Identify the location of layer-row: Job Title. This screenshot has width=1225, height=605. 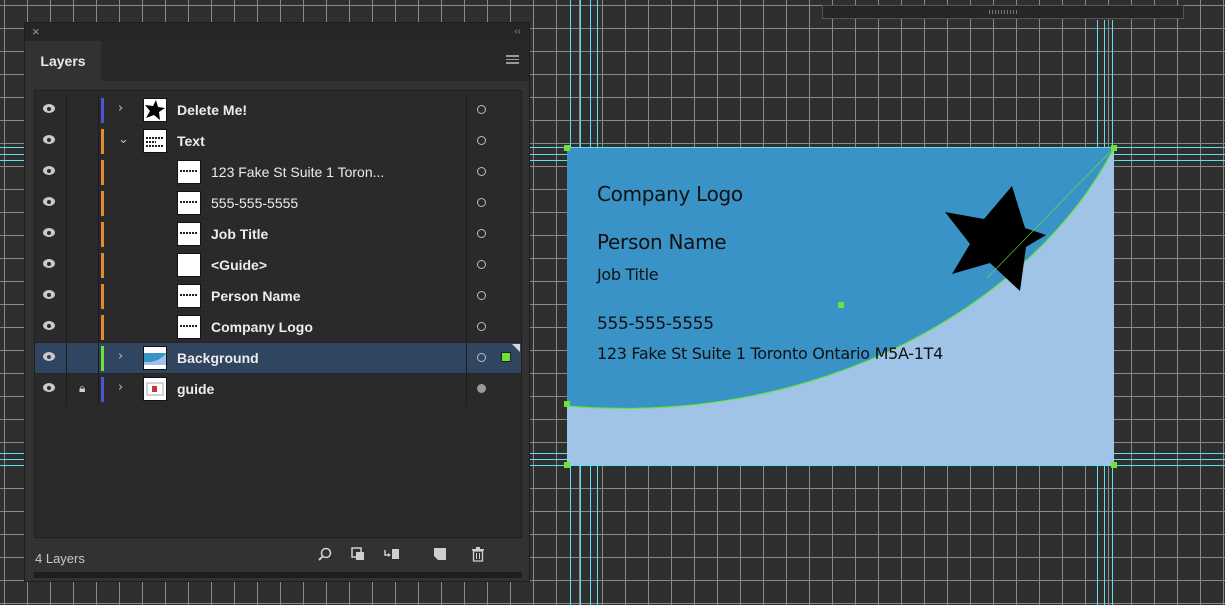
(278, 234).